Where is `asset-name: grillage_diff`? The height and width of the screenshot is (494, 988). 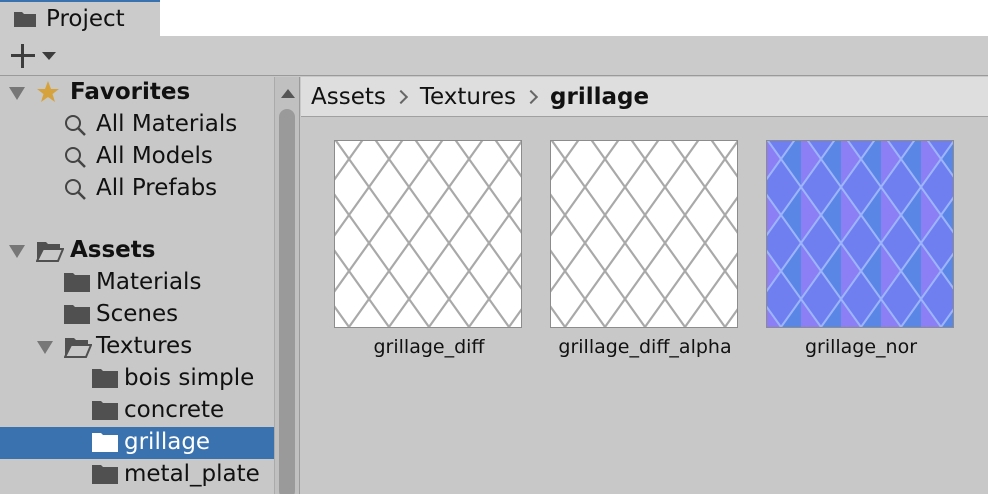
asset-name: grillage_diff is located at coordinates (429, 347).